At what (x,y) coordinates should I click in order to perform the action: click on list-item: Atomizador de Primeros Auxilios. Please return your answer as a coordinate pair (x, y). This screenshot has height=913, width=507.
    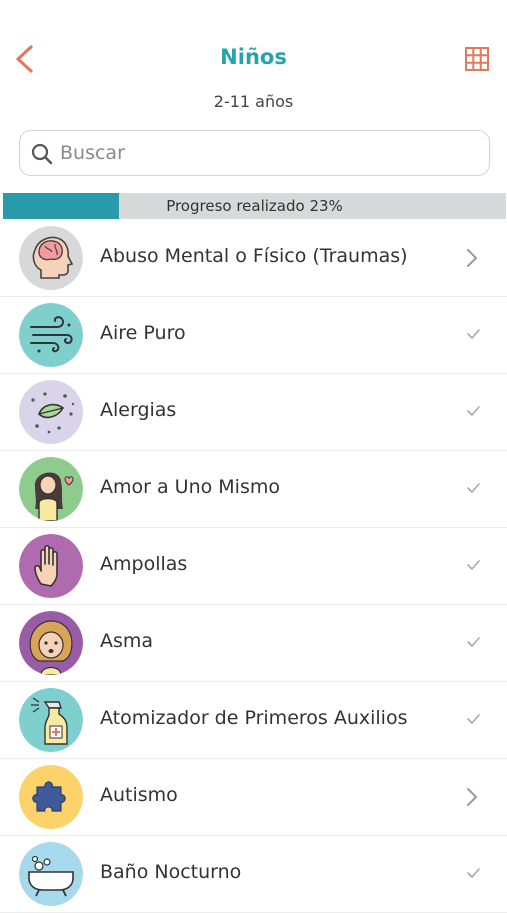
    Looking at the image, I should click on (253, 720).